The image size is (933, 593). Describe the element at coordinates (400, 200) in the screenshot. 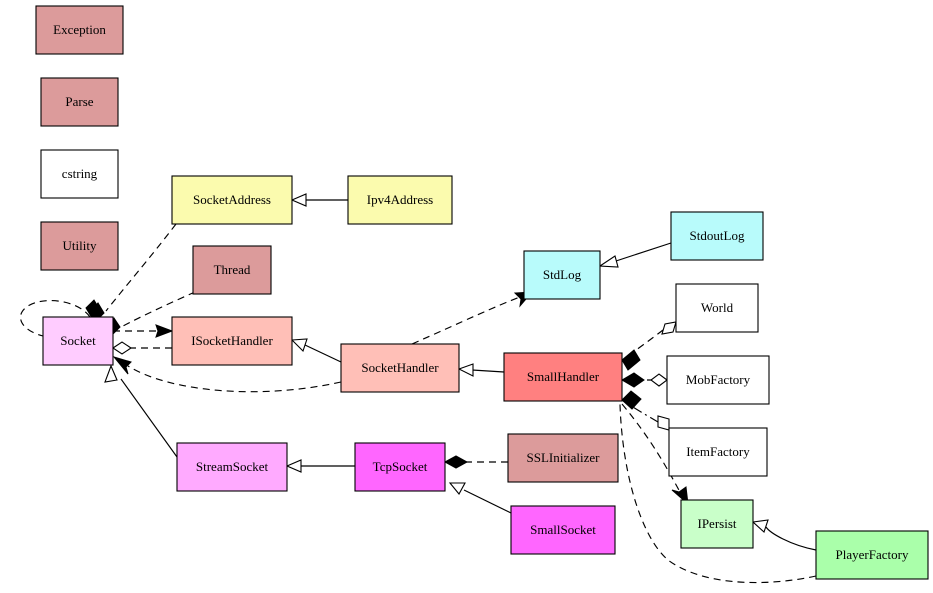

I see `node-ipv4address: Ipv4Address` at that location.